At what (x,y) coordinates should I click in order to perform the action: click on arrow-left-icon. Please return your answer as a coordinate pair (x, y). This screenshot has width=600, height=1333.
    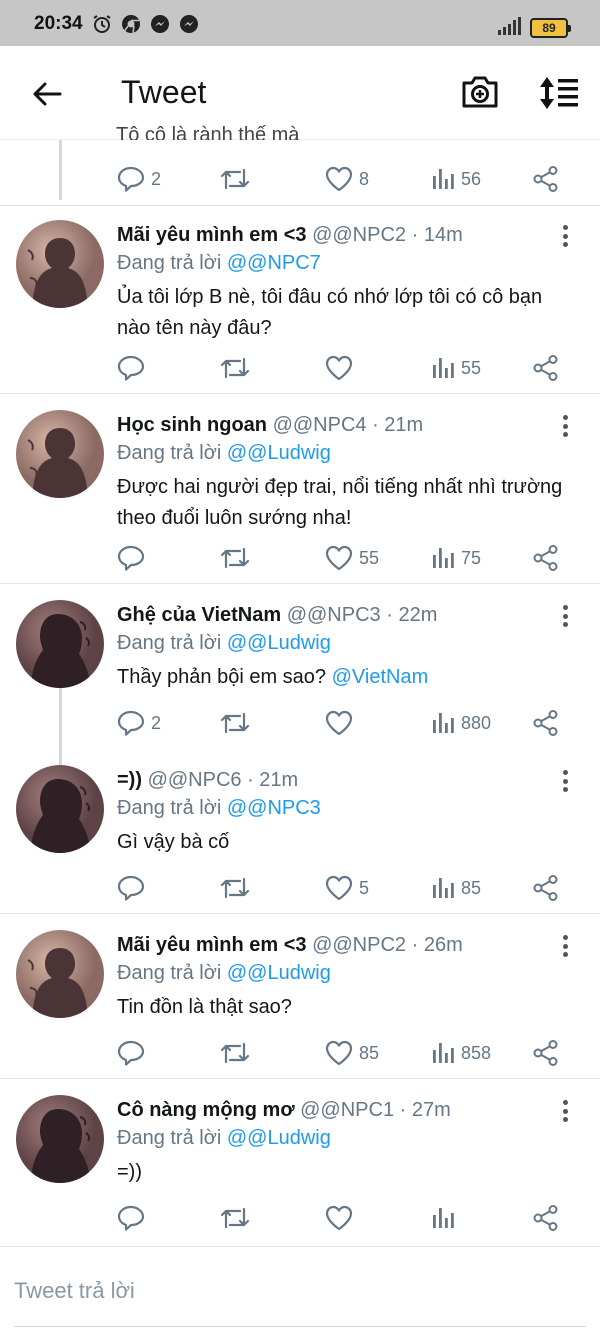
    Looking at the image, I should click on (47, 94).